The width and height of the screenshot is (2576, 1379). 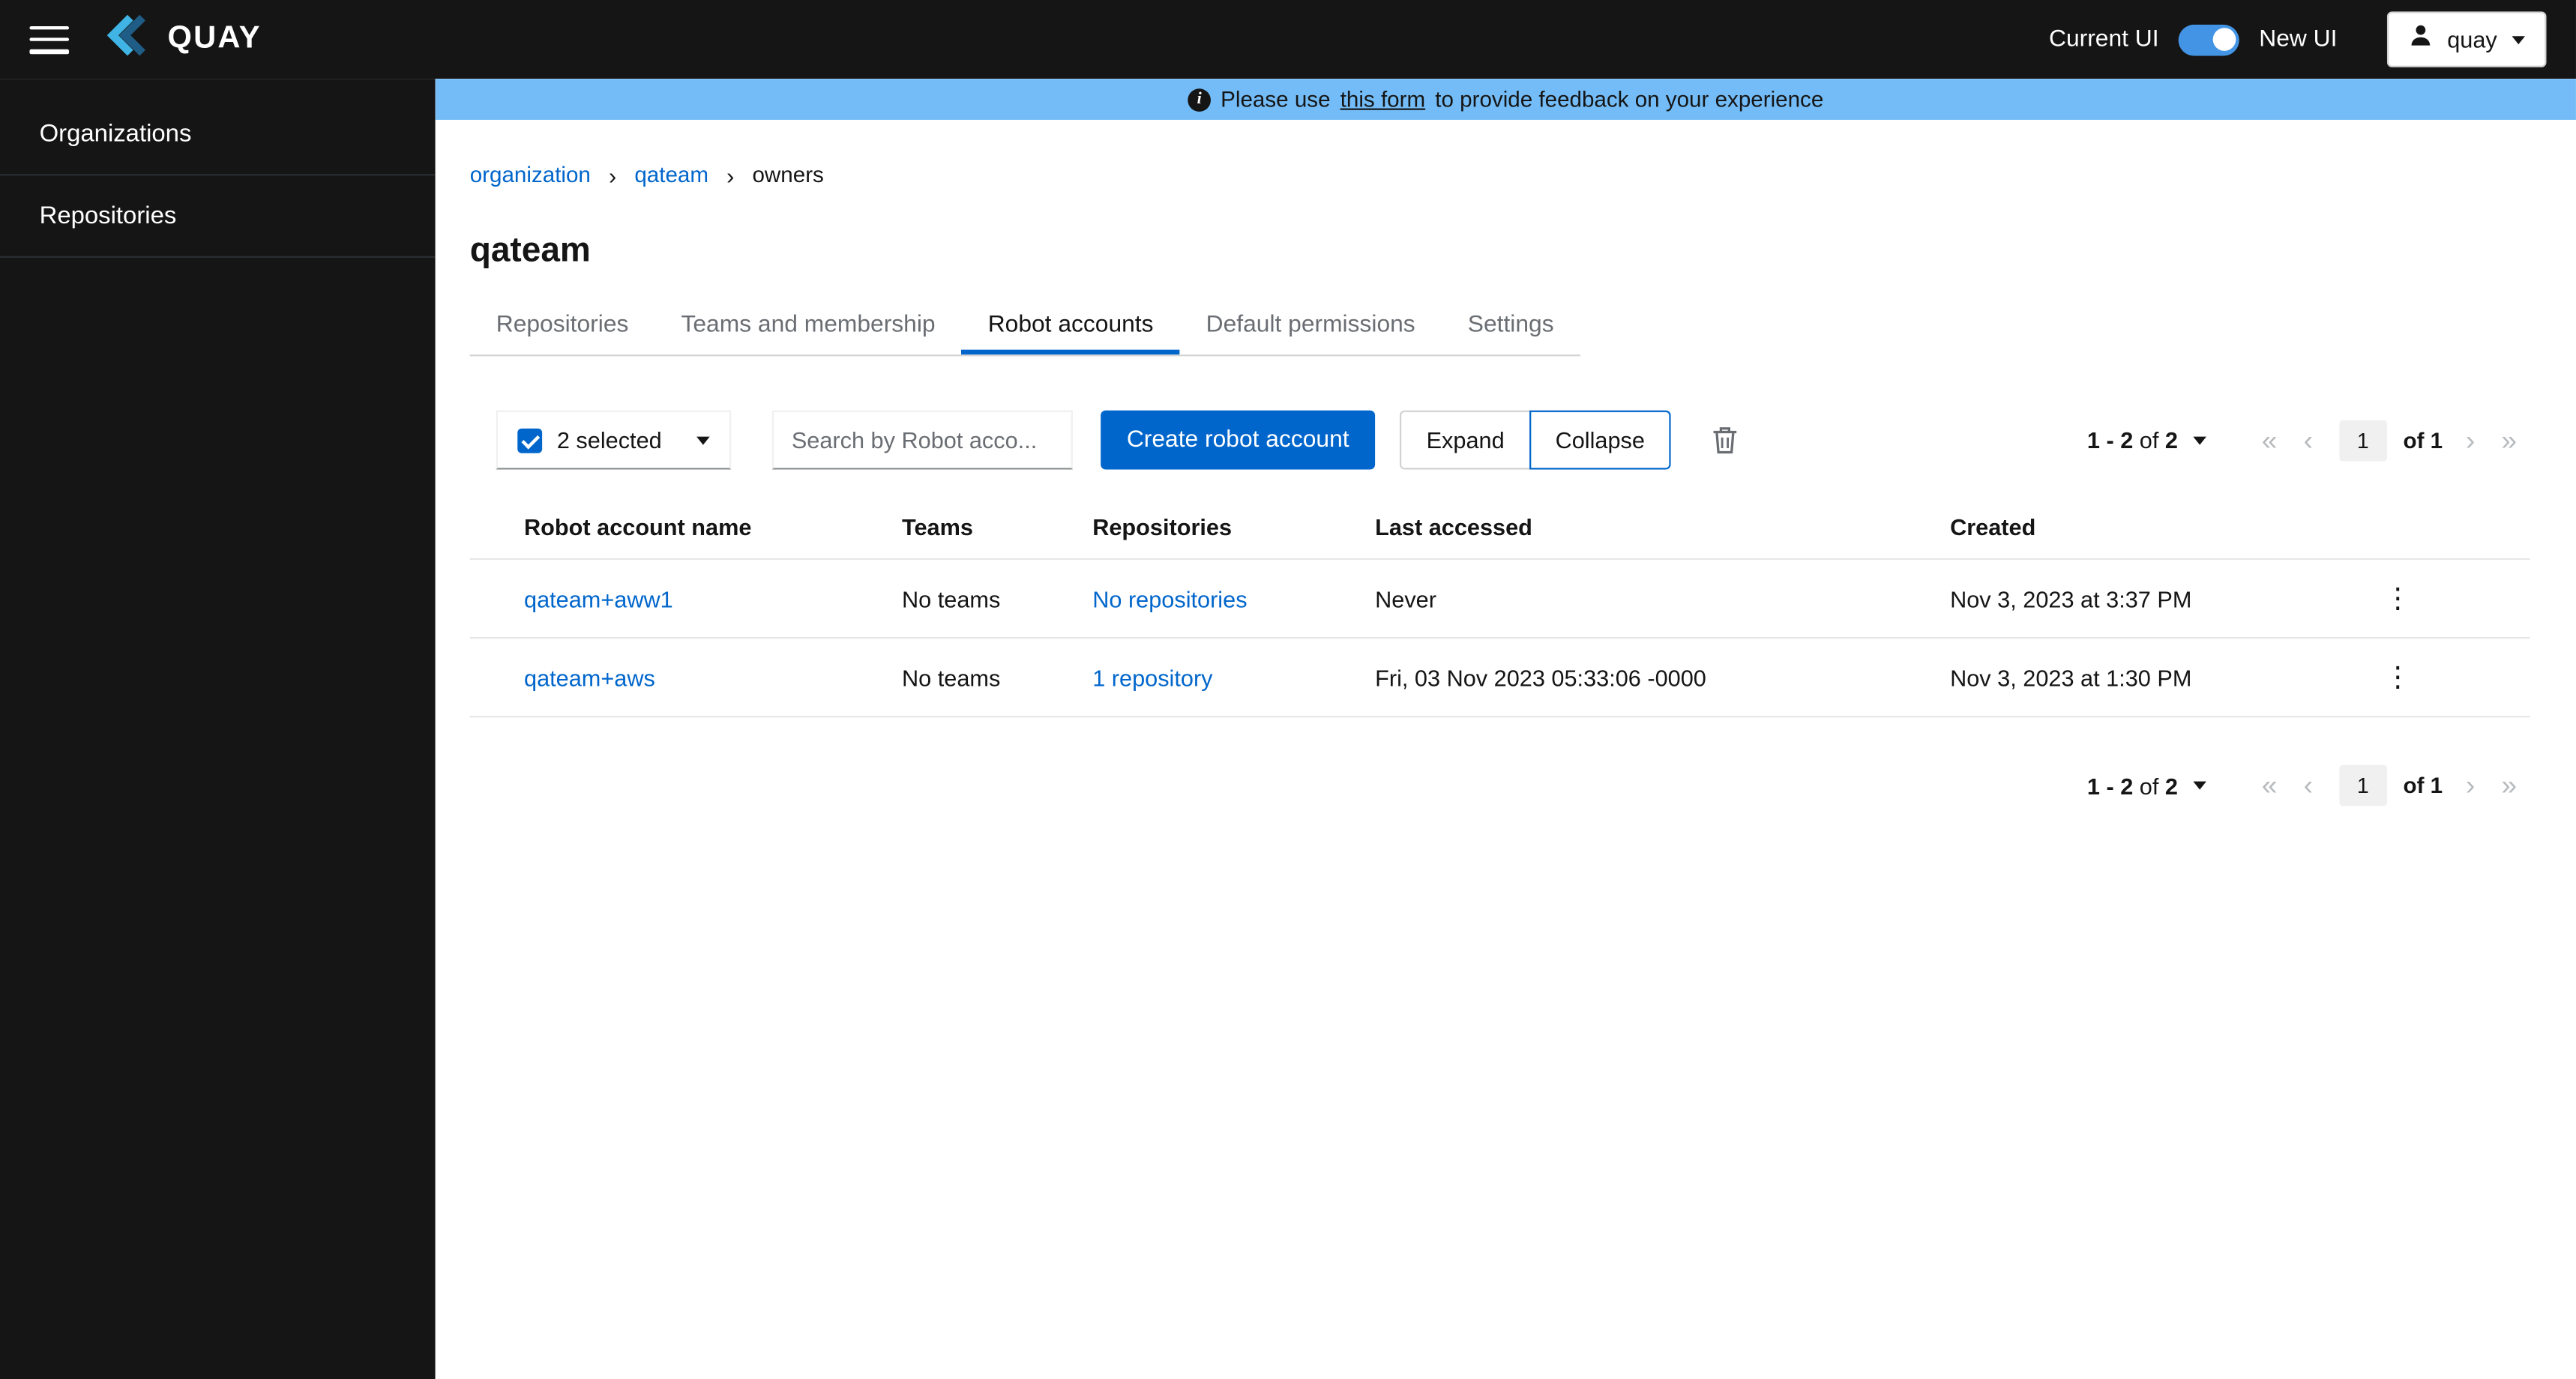 I want to click on user-icon, so click(x=2420, y=39).